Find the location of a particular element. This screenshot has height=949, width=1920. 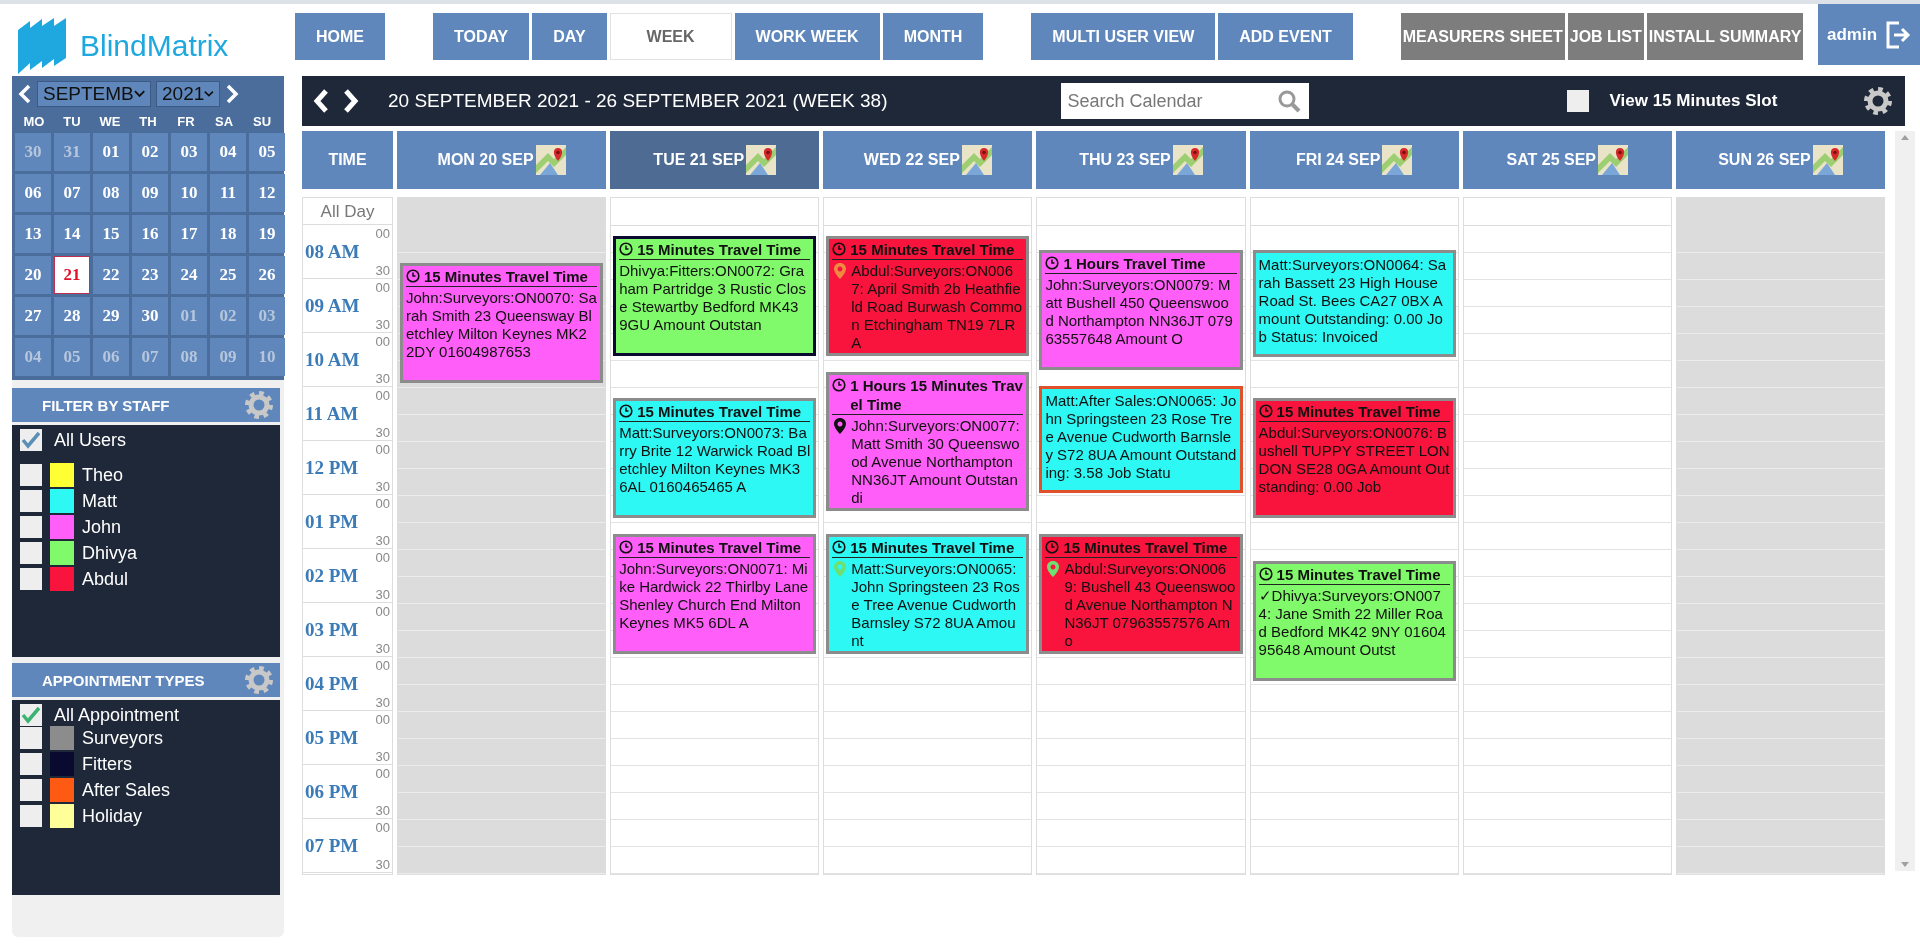

appointment-card: 1 Hours 15 Minutes Travel Time John:Surveyors:ON0077: Matt Smith 30 Queenswood Avenue Northampton NN36JT Amount Outstandi is located at coordinates (928, 441).